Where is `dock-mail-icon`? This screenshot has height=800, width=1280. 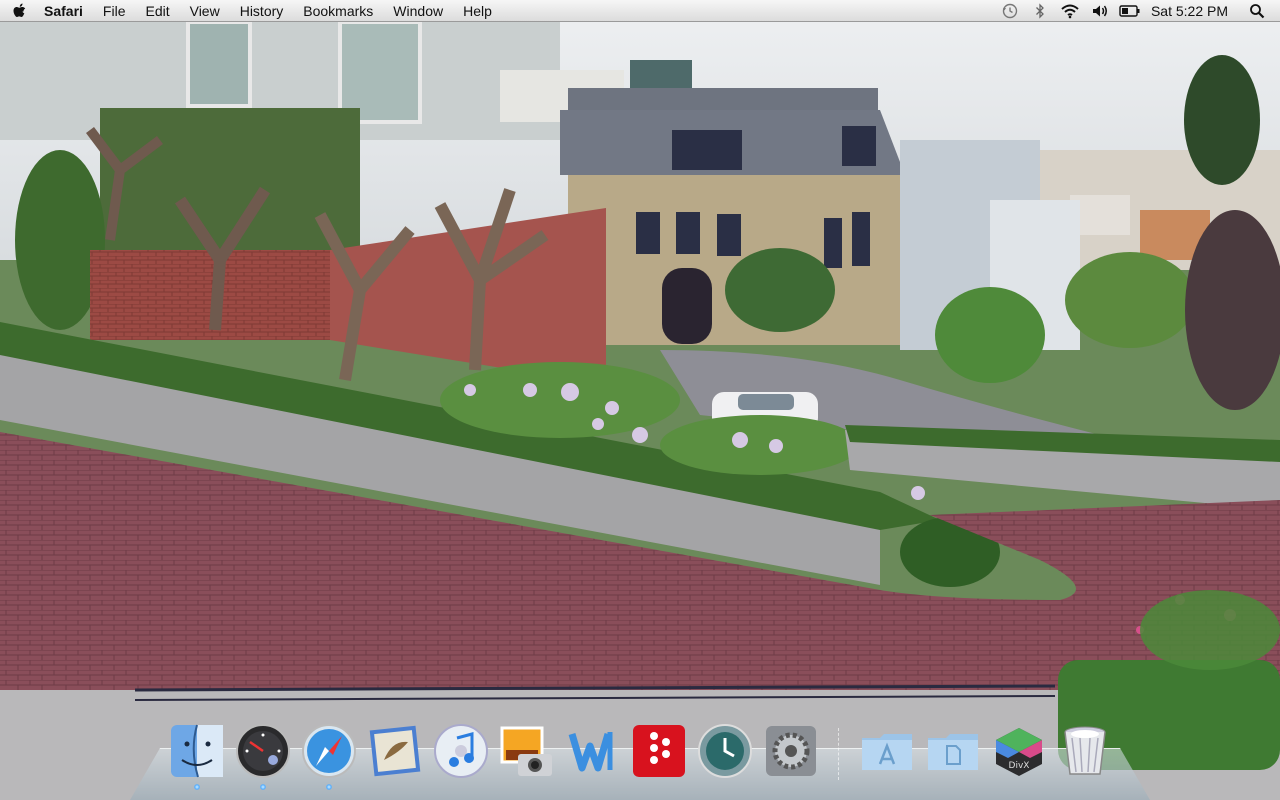 dock-mail-icon is located at coordinates (395, 751).